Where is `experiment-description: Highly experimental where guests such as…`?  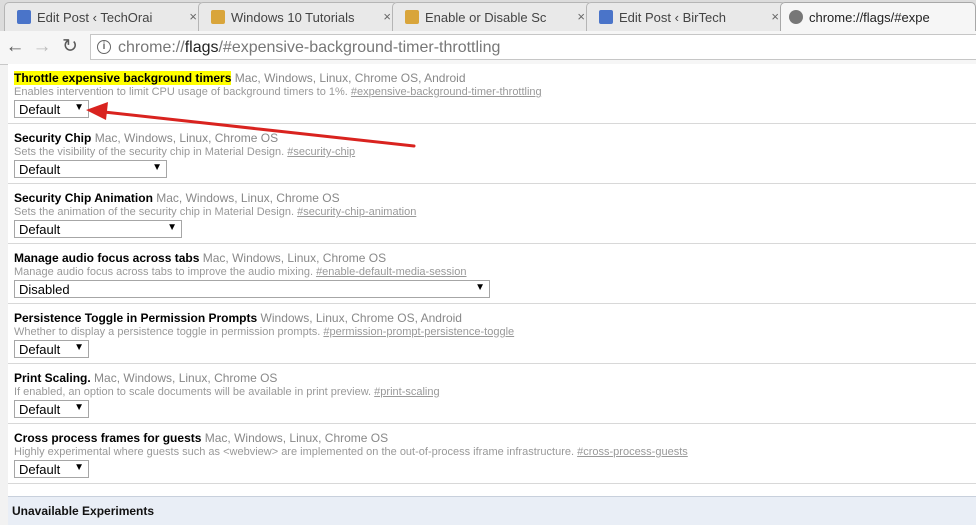
experiment-description: Highly experimental where guests such as… is located at coordinates (294, 452).